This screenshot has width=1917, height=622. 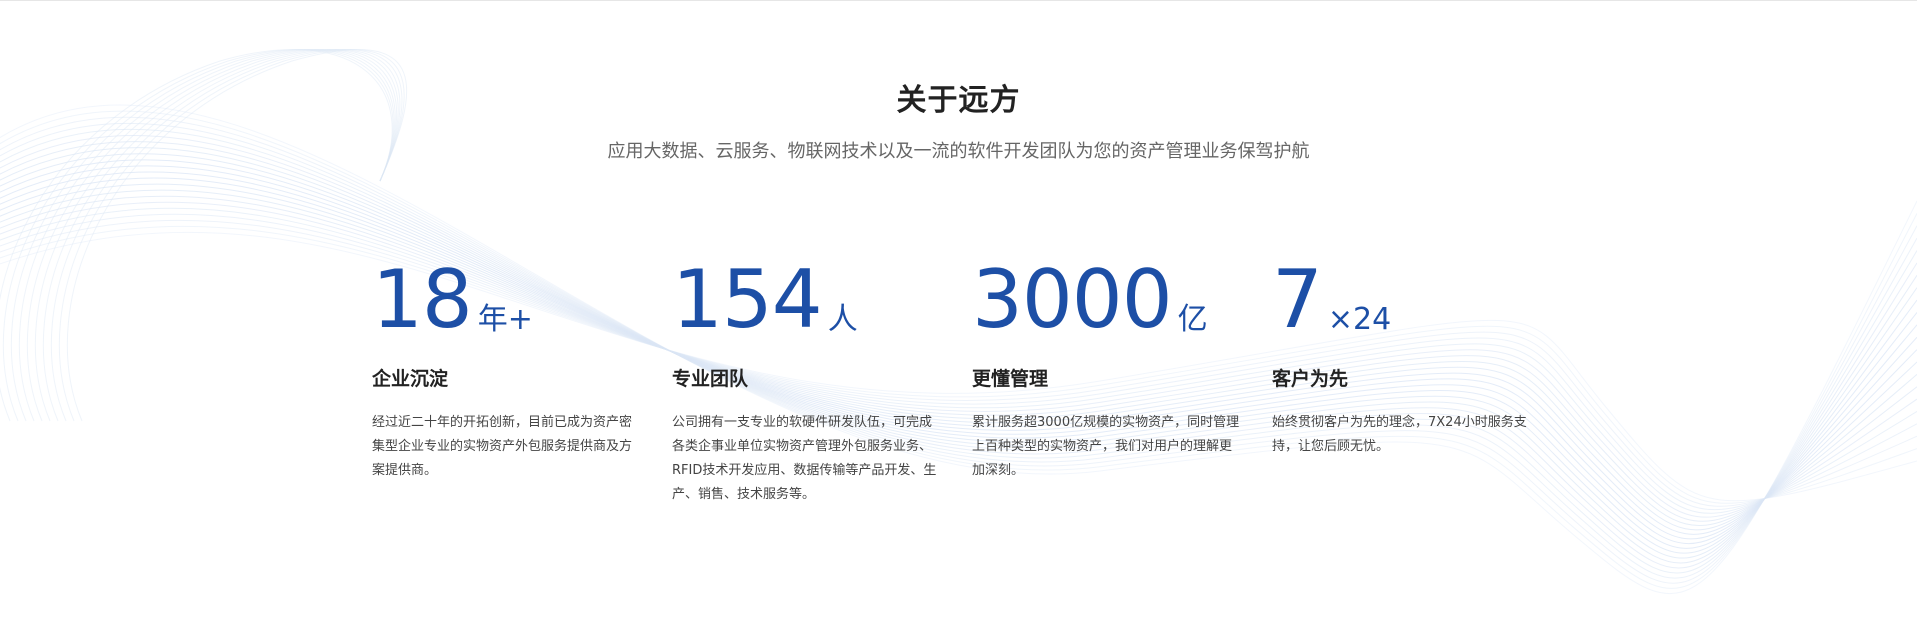 What do you see at coordinates (1409, 300) in the screenshot?
I see `stat-figure: 7 ×24` at bounding box center [1409, 300].